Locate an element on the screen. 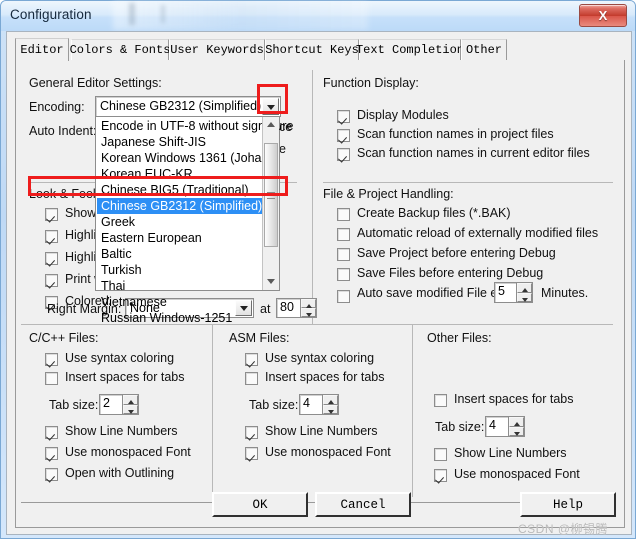  dropdown-item: Korean EUC-KR is located at coordinates (179, 174).